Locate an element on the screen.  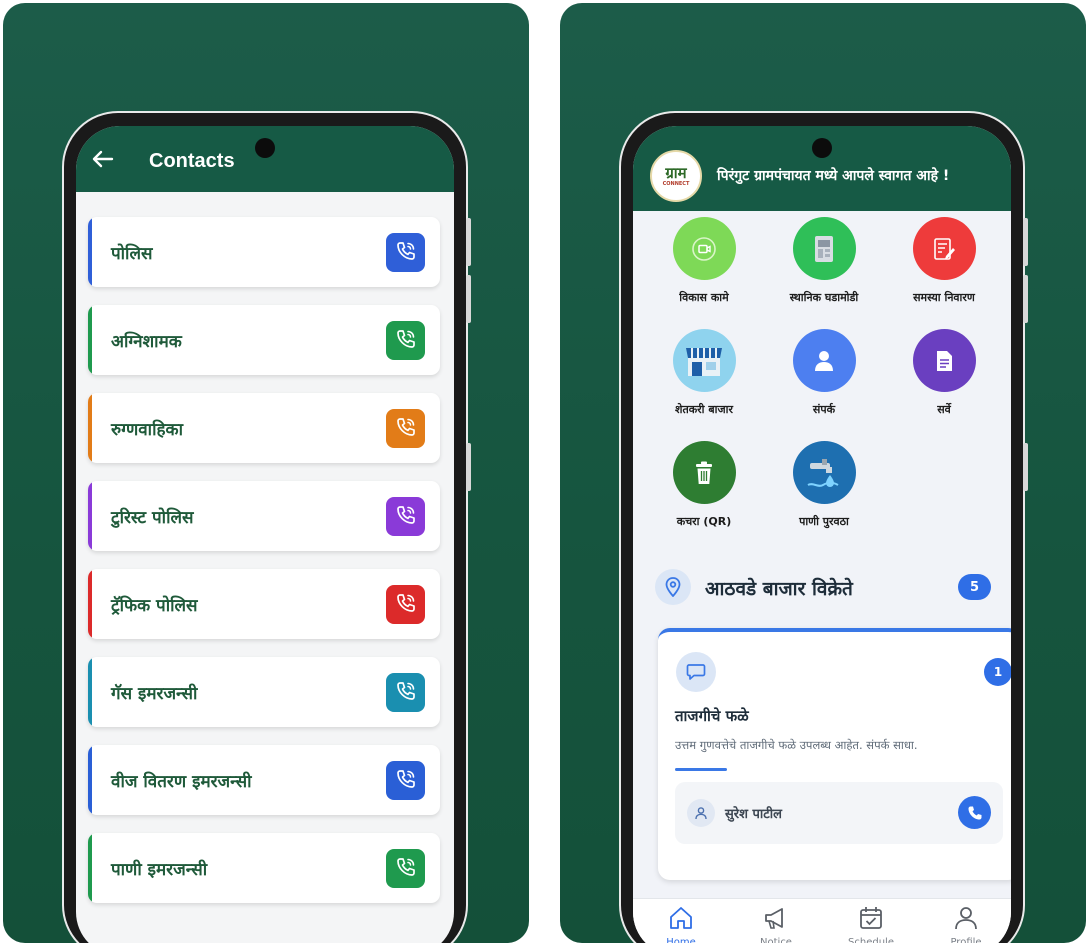
contact-name: वीज वितरण इमरजन्सी is located at coordinates (181, 782).